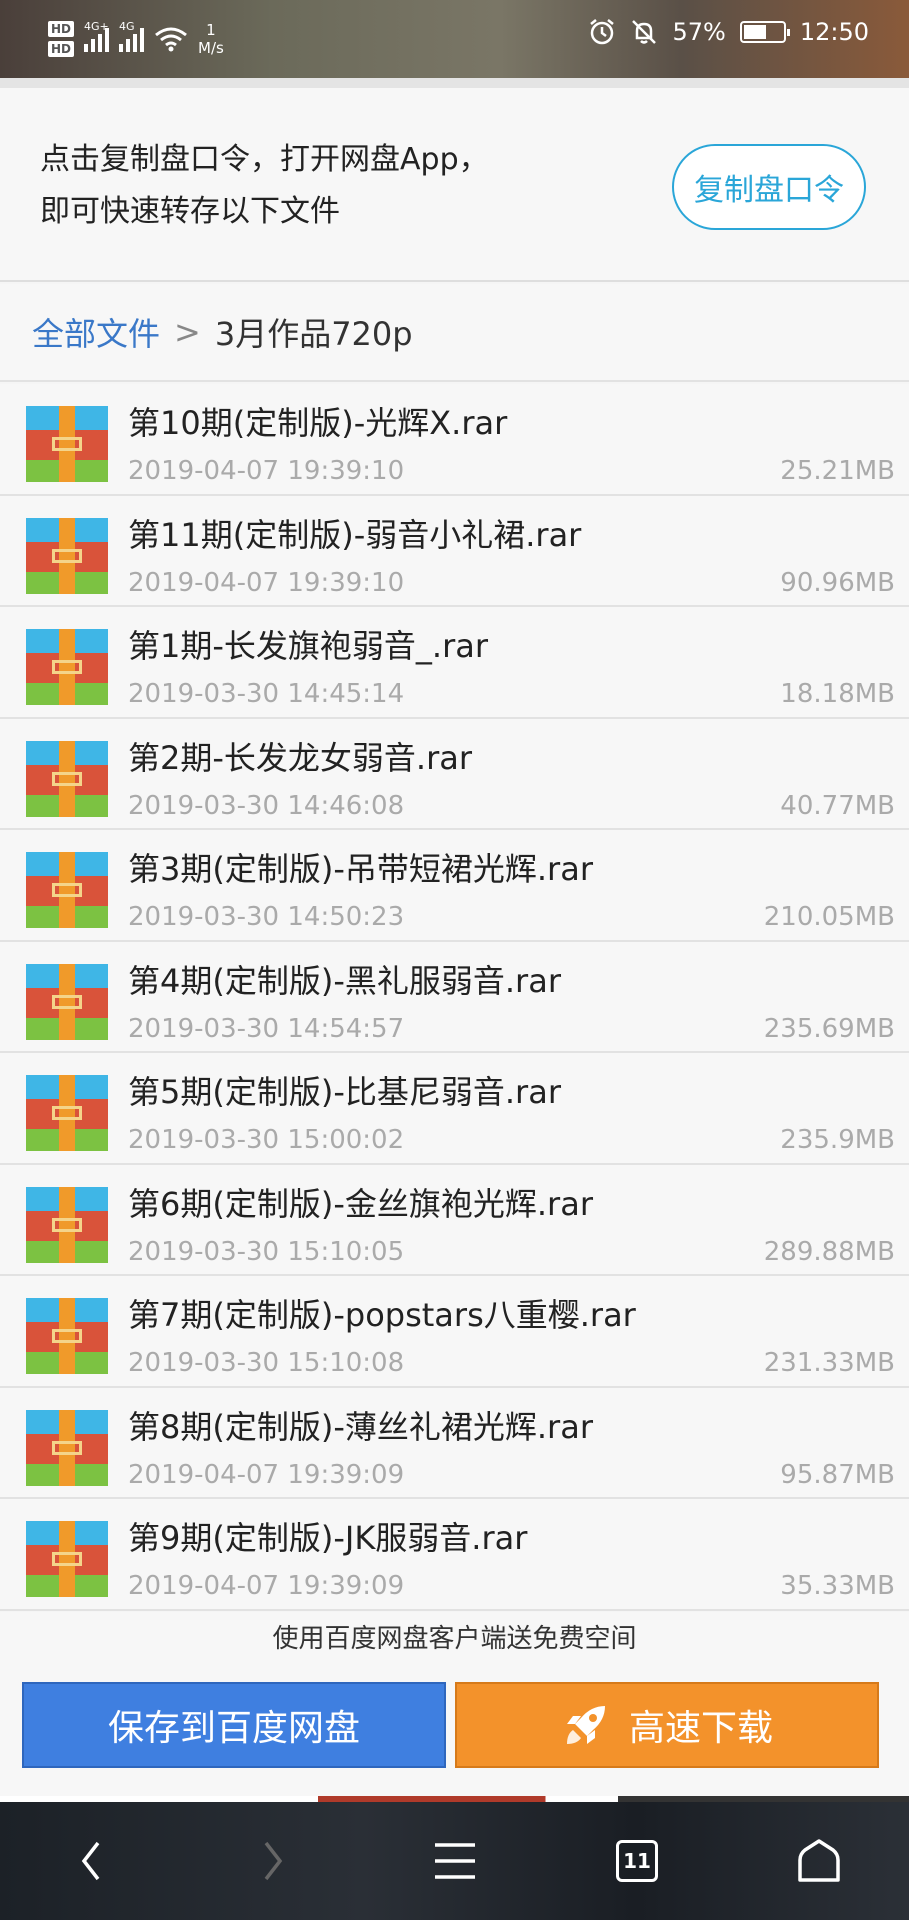 The image size is (909, 1920). What do you see at coordinates (313, 334) in the screenshot?
I see `breadcrumb-current: 3月作品720p` at bounding box center [313, 334].